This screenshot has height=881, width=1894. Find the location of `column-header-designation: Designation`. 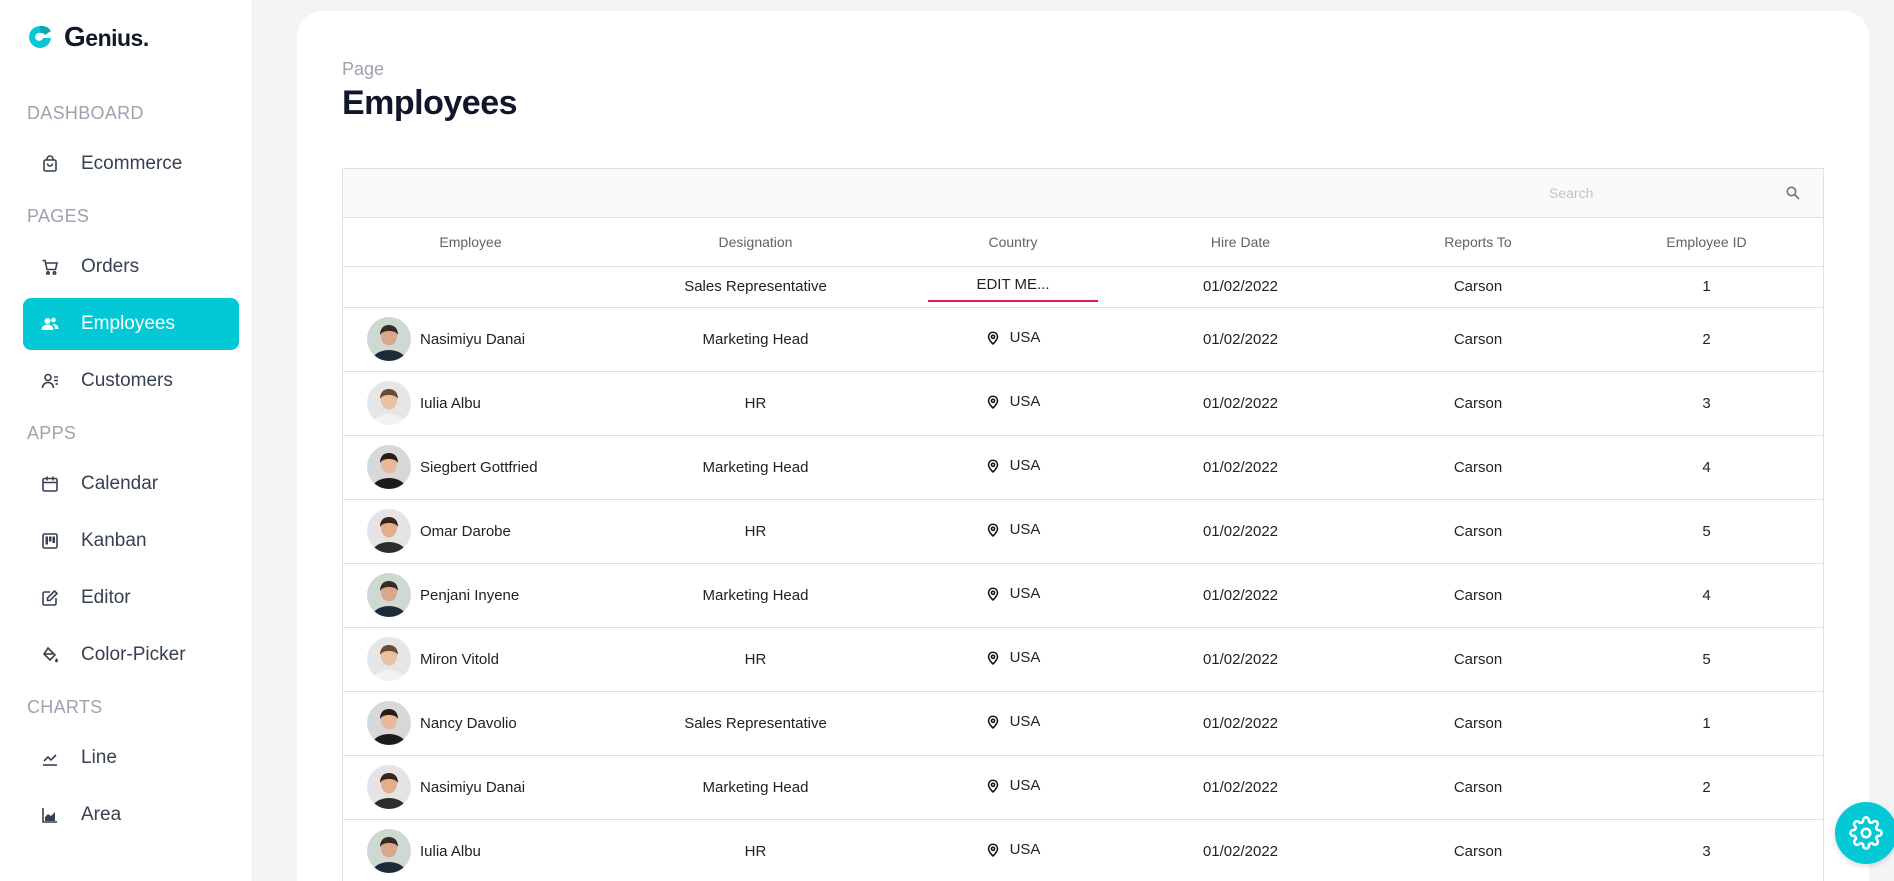

column-header-designation: Designation is located at coordinates (755, 242).